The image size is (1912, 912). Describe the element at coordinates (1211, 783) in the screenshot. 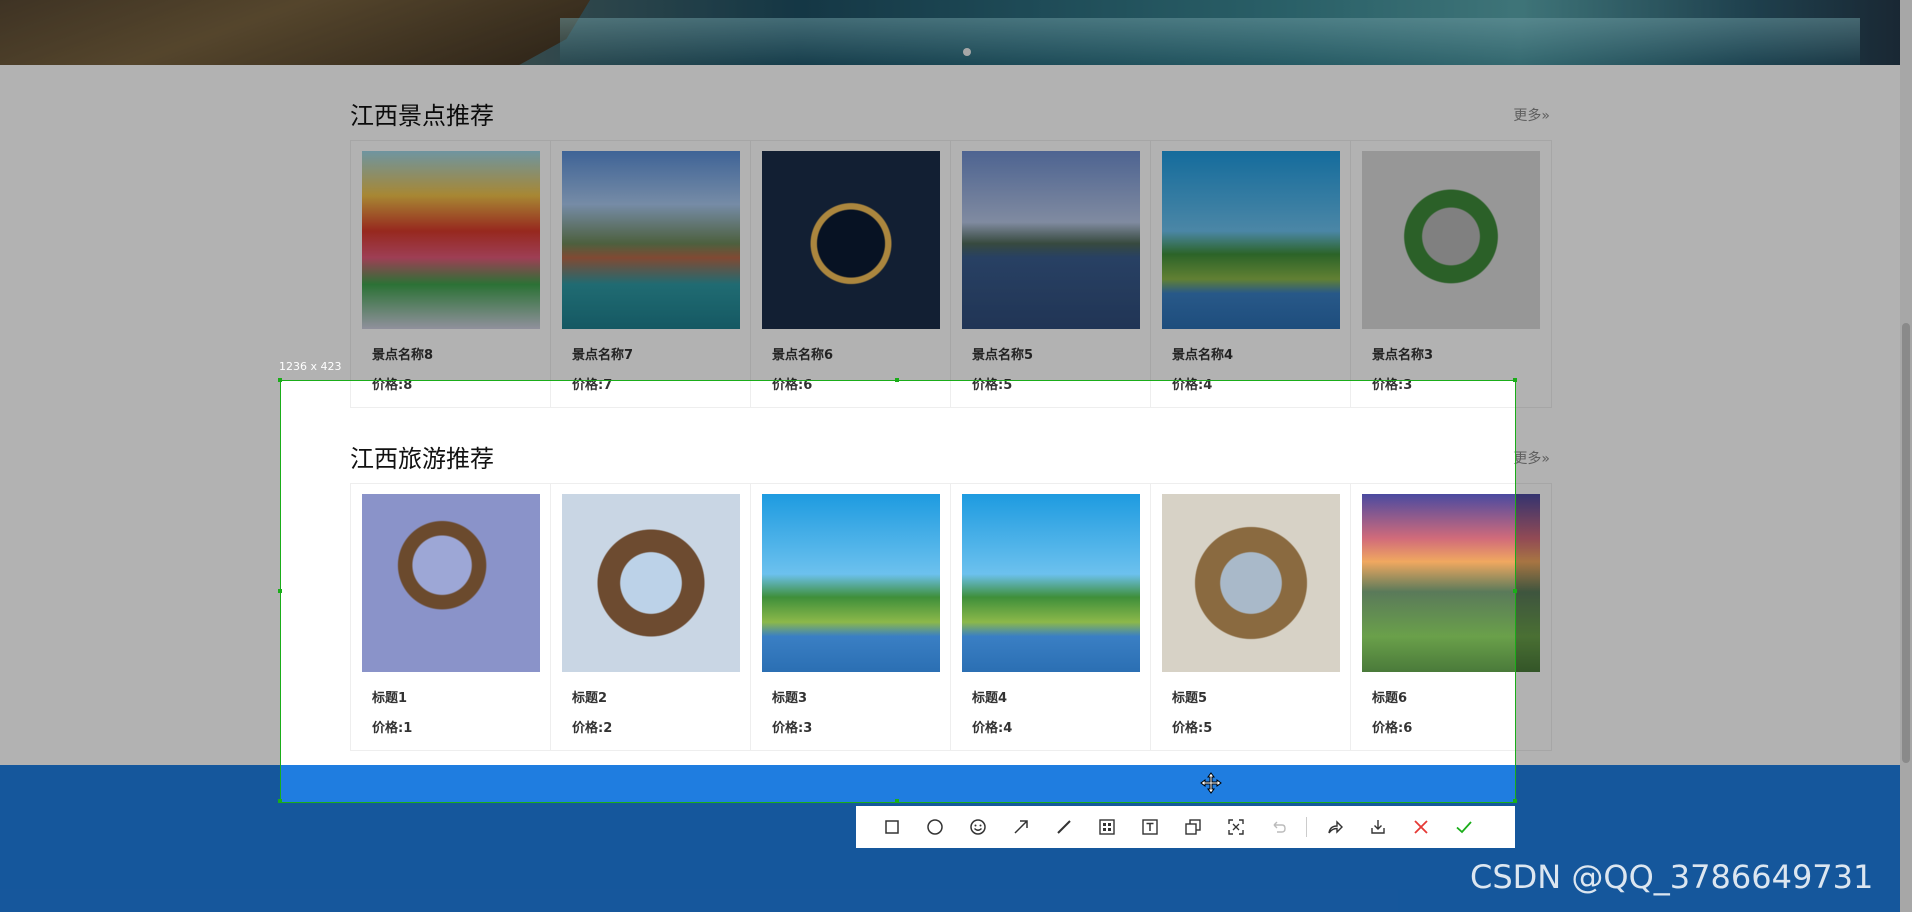

I see `move-cursor-icon` at that location.